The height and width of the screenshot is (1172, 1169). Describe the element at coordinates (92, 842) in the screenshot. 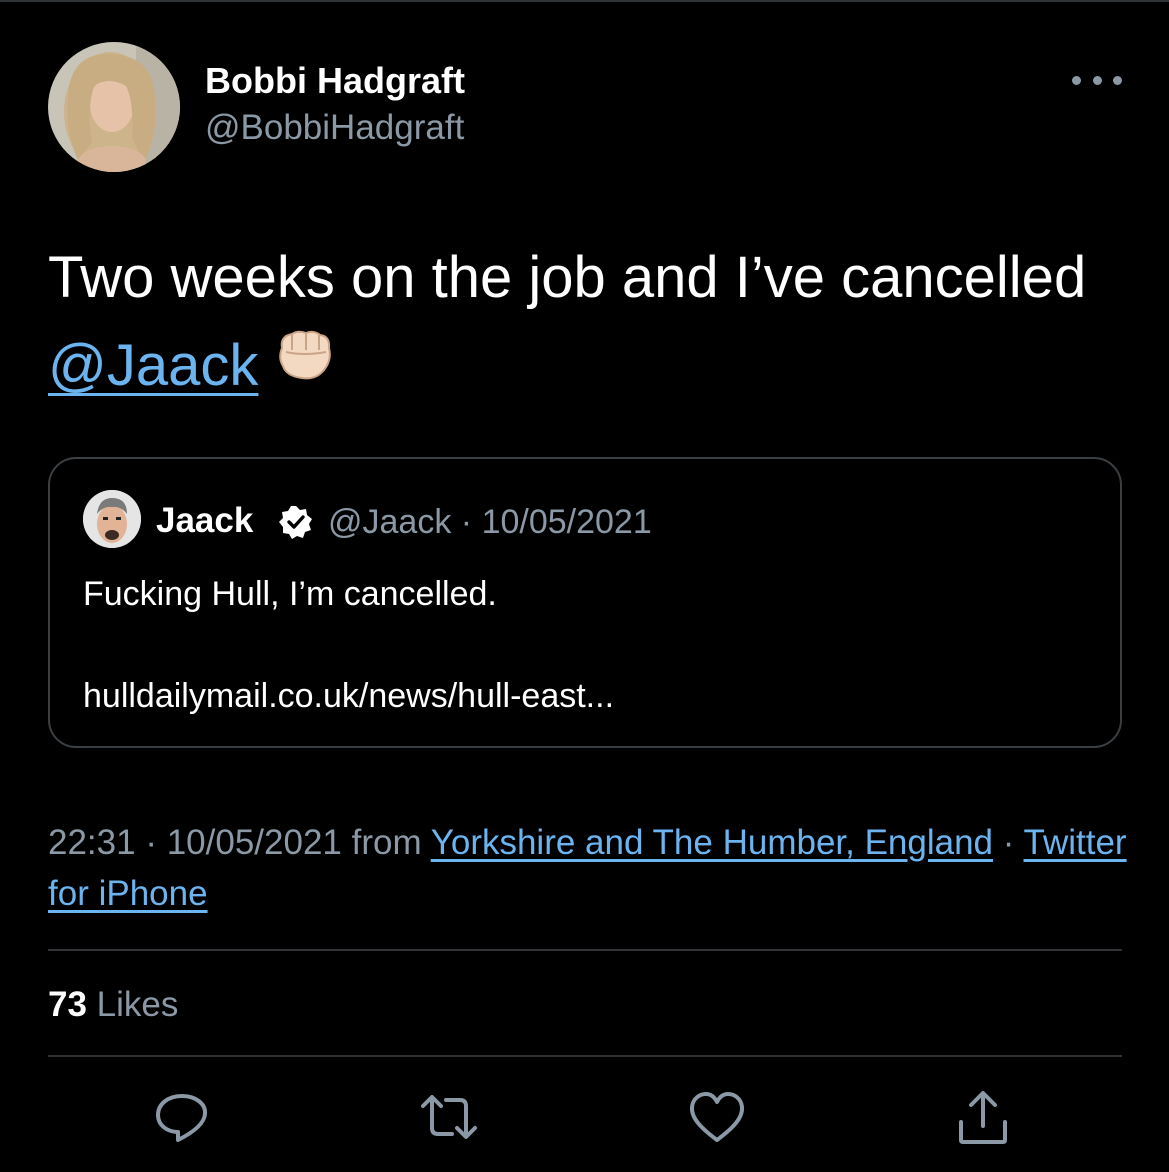

I see `tweet-time: 22:31` at that location.